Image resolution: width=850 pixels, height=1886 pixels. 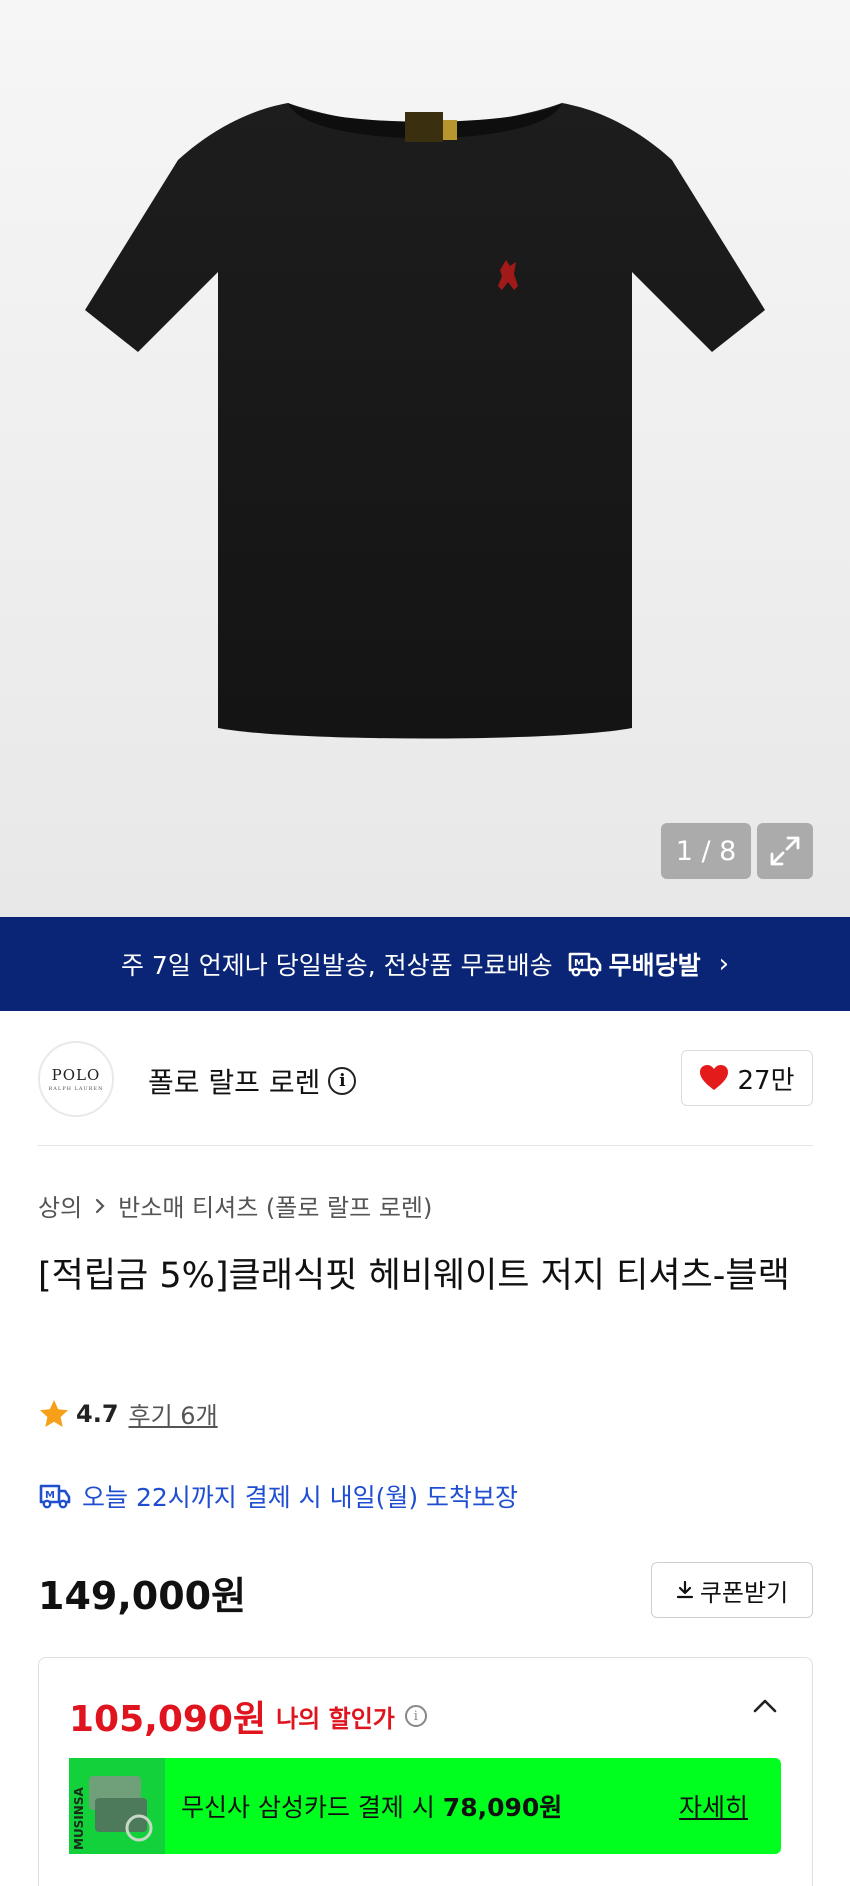 I want to click on like-button: 27만, so click(x=747, y=1078).